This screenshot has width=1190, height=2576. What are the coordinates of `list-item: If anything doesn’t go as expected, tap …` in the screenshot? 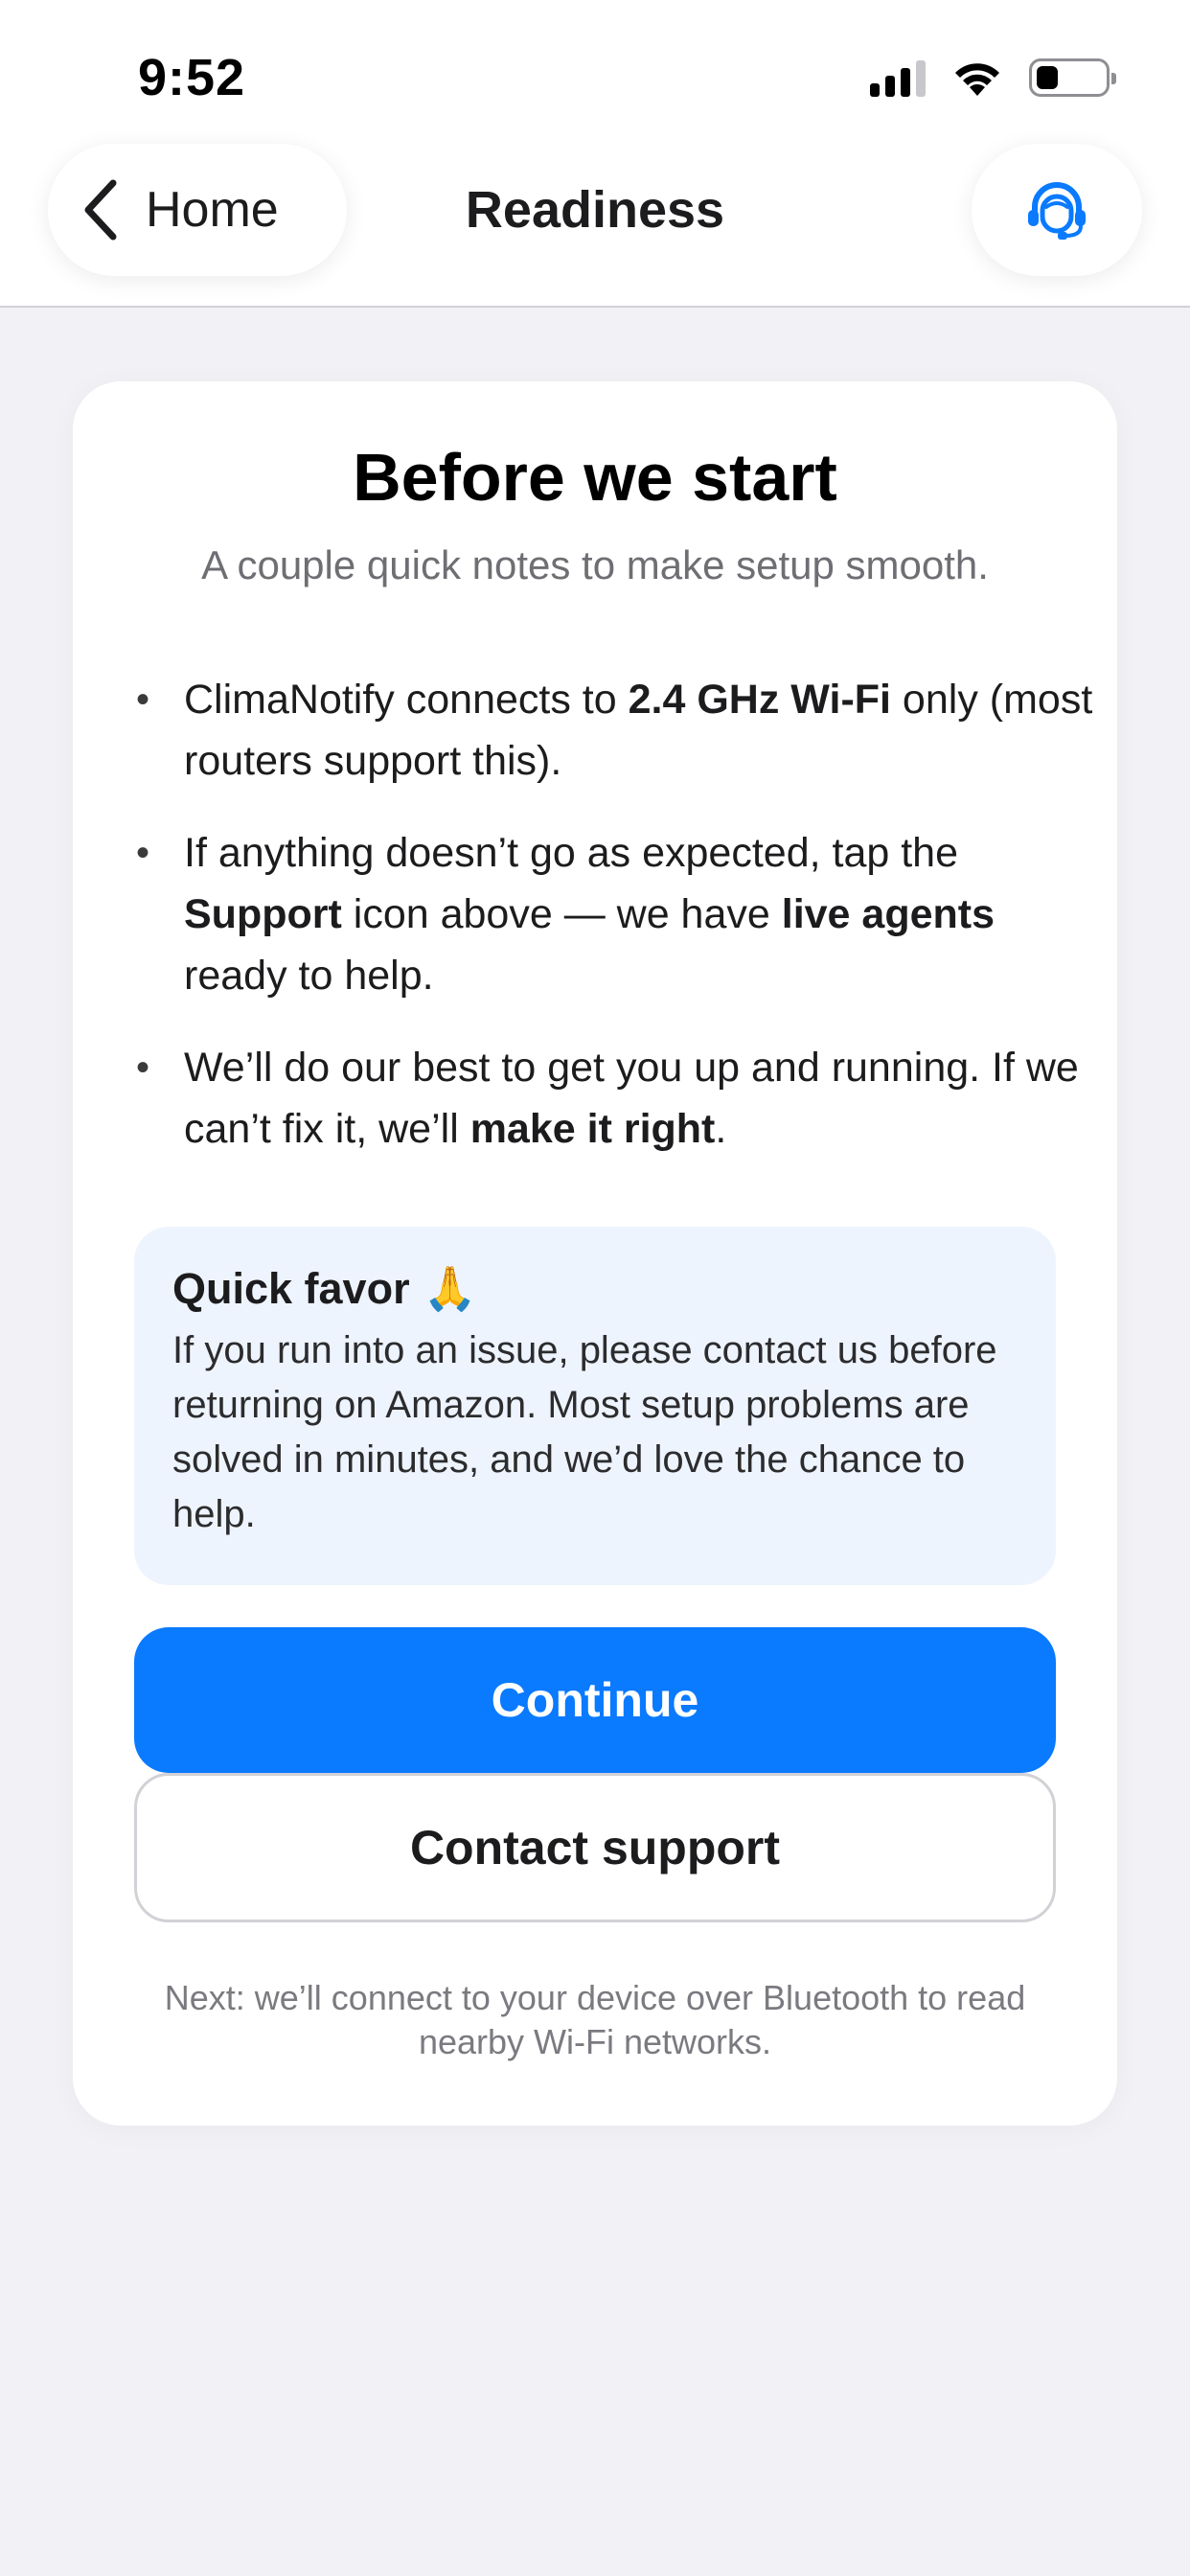 It's located at (615, 914).